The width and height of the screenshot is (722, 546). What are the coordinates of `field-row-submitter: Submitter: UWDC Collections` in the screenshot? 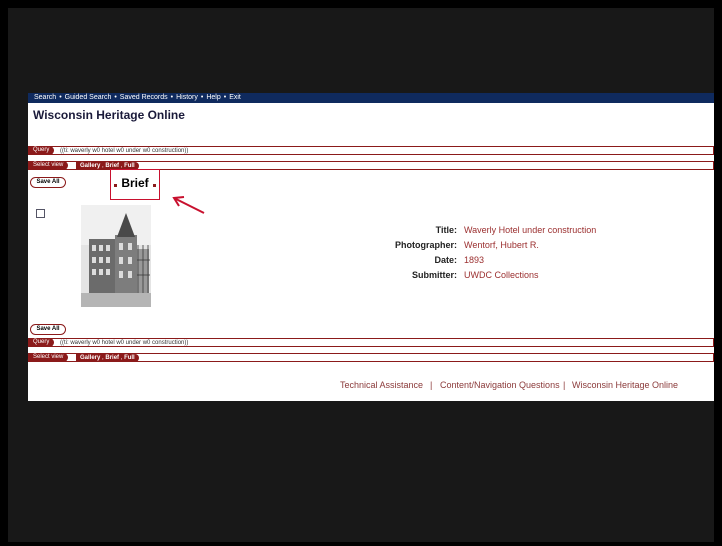 It's located at (518, 277).